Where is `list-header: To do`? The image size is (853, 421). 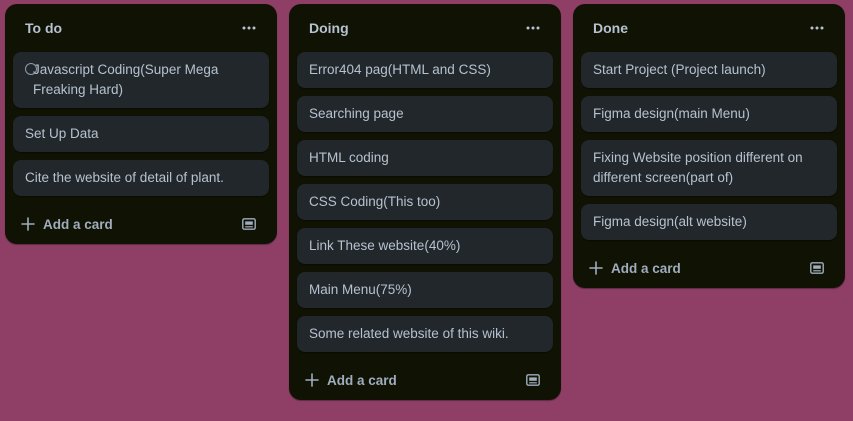 list-header: To do is located at coordinates (141, 28).